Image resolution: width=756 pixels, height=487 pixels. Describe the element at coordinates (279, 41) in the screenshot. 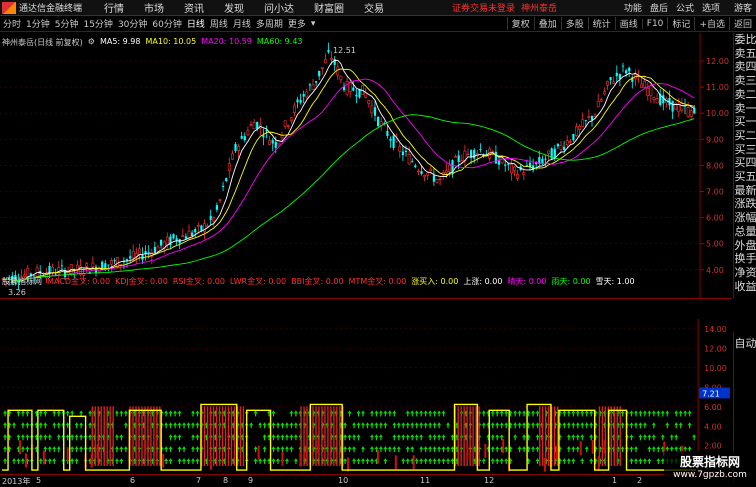

I see `ma60-value: MA60: 9.43` at that location.